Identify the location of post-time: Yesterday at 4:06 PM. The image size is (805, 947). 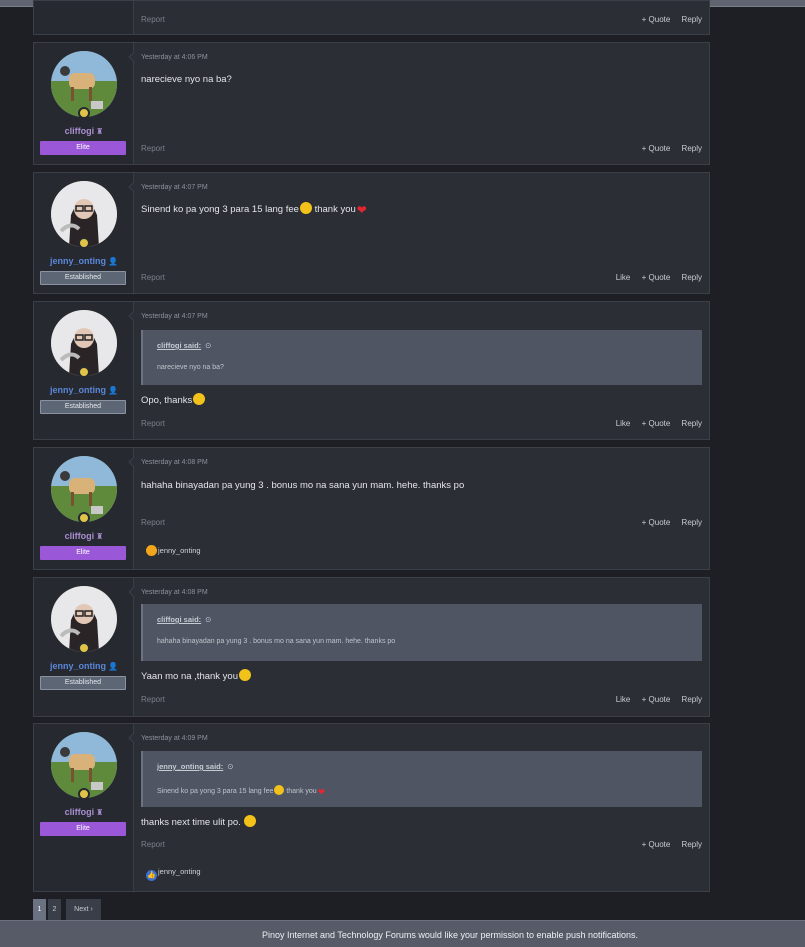
(174, 57).